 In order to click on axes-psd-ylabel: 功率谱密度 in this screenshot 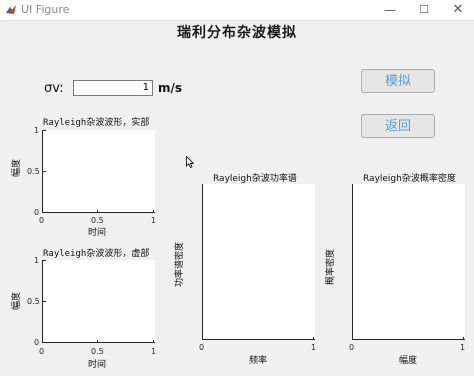, I will do `click(180, 264)`.